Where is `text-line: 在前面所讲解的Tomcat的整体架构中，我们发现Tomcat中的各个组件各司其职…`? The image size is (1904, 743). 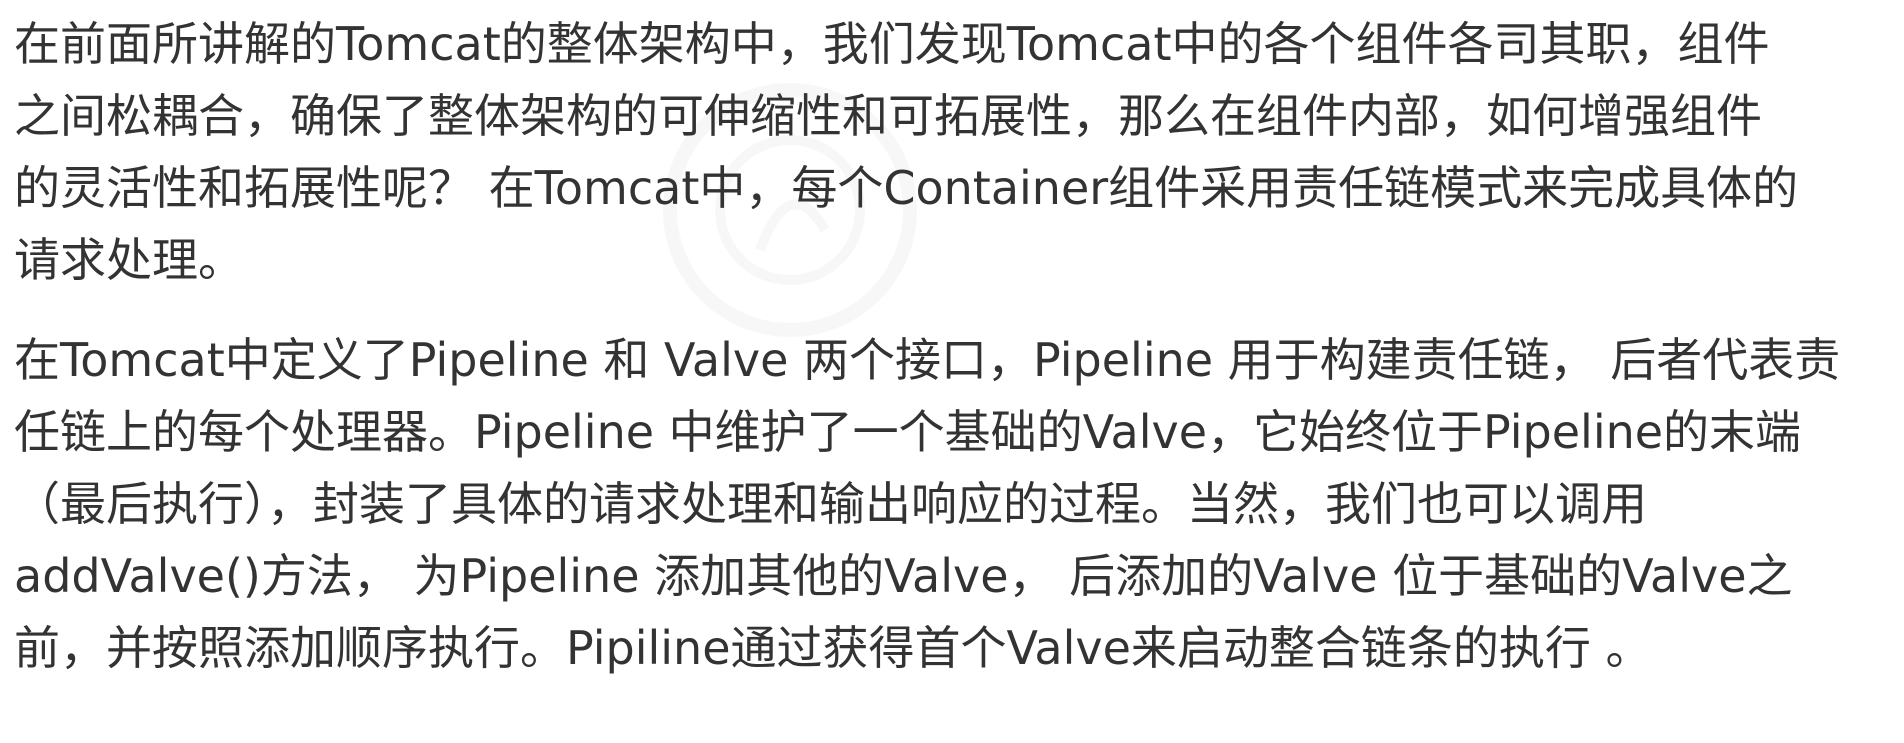 text-line: 在前面所讲解的Tomcat的整体架构中，我们发现Tomcat中的各个组件各司其职… is located at coordinates (892, 44).